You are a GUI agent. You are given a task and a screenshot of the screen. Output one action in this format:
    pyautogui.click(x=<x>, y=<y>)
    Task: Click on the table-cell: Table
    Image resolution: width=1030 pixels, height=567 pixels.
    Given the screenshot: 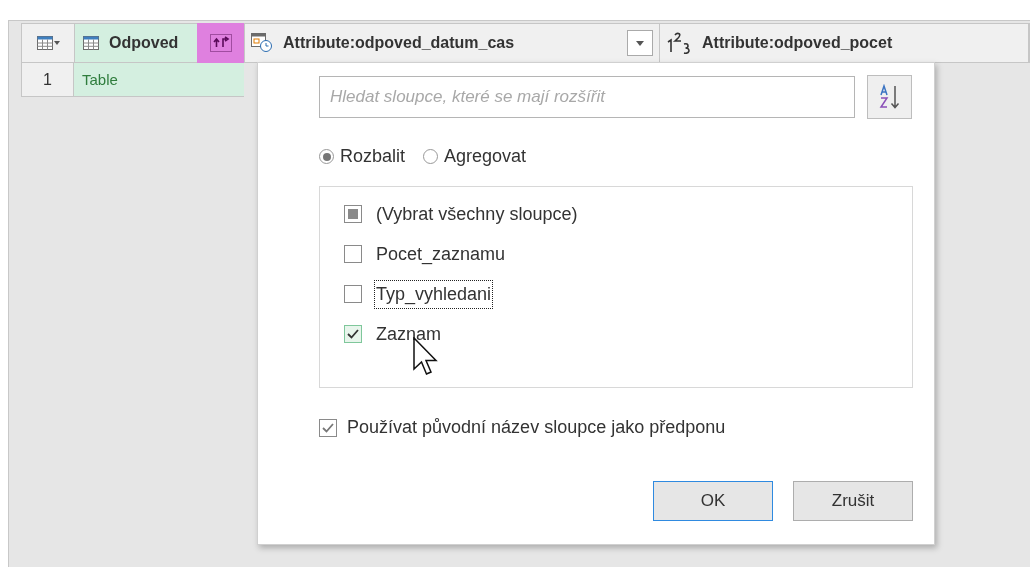 What is the action you would take?
    pyautogui.click(x=159, y=80)
    